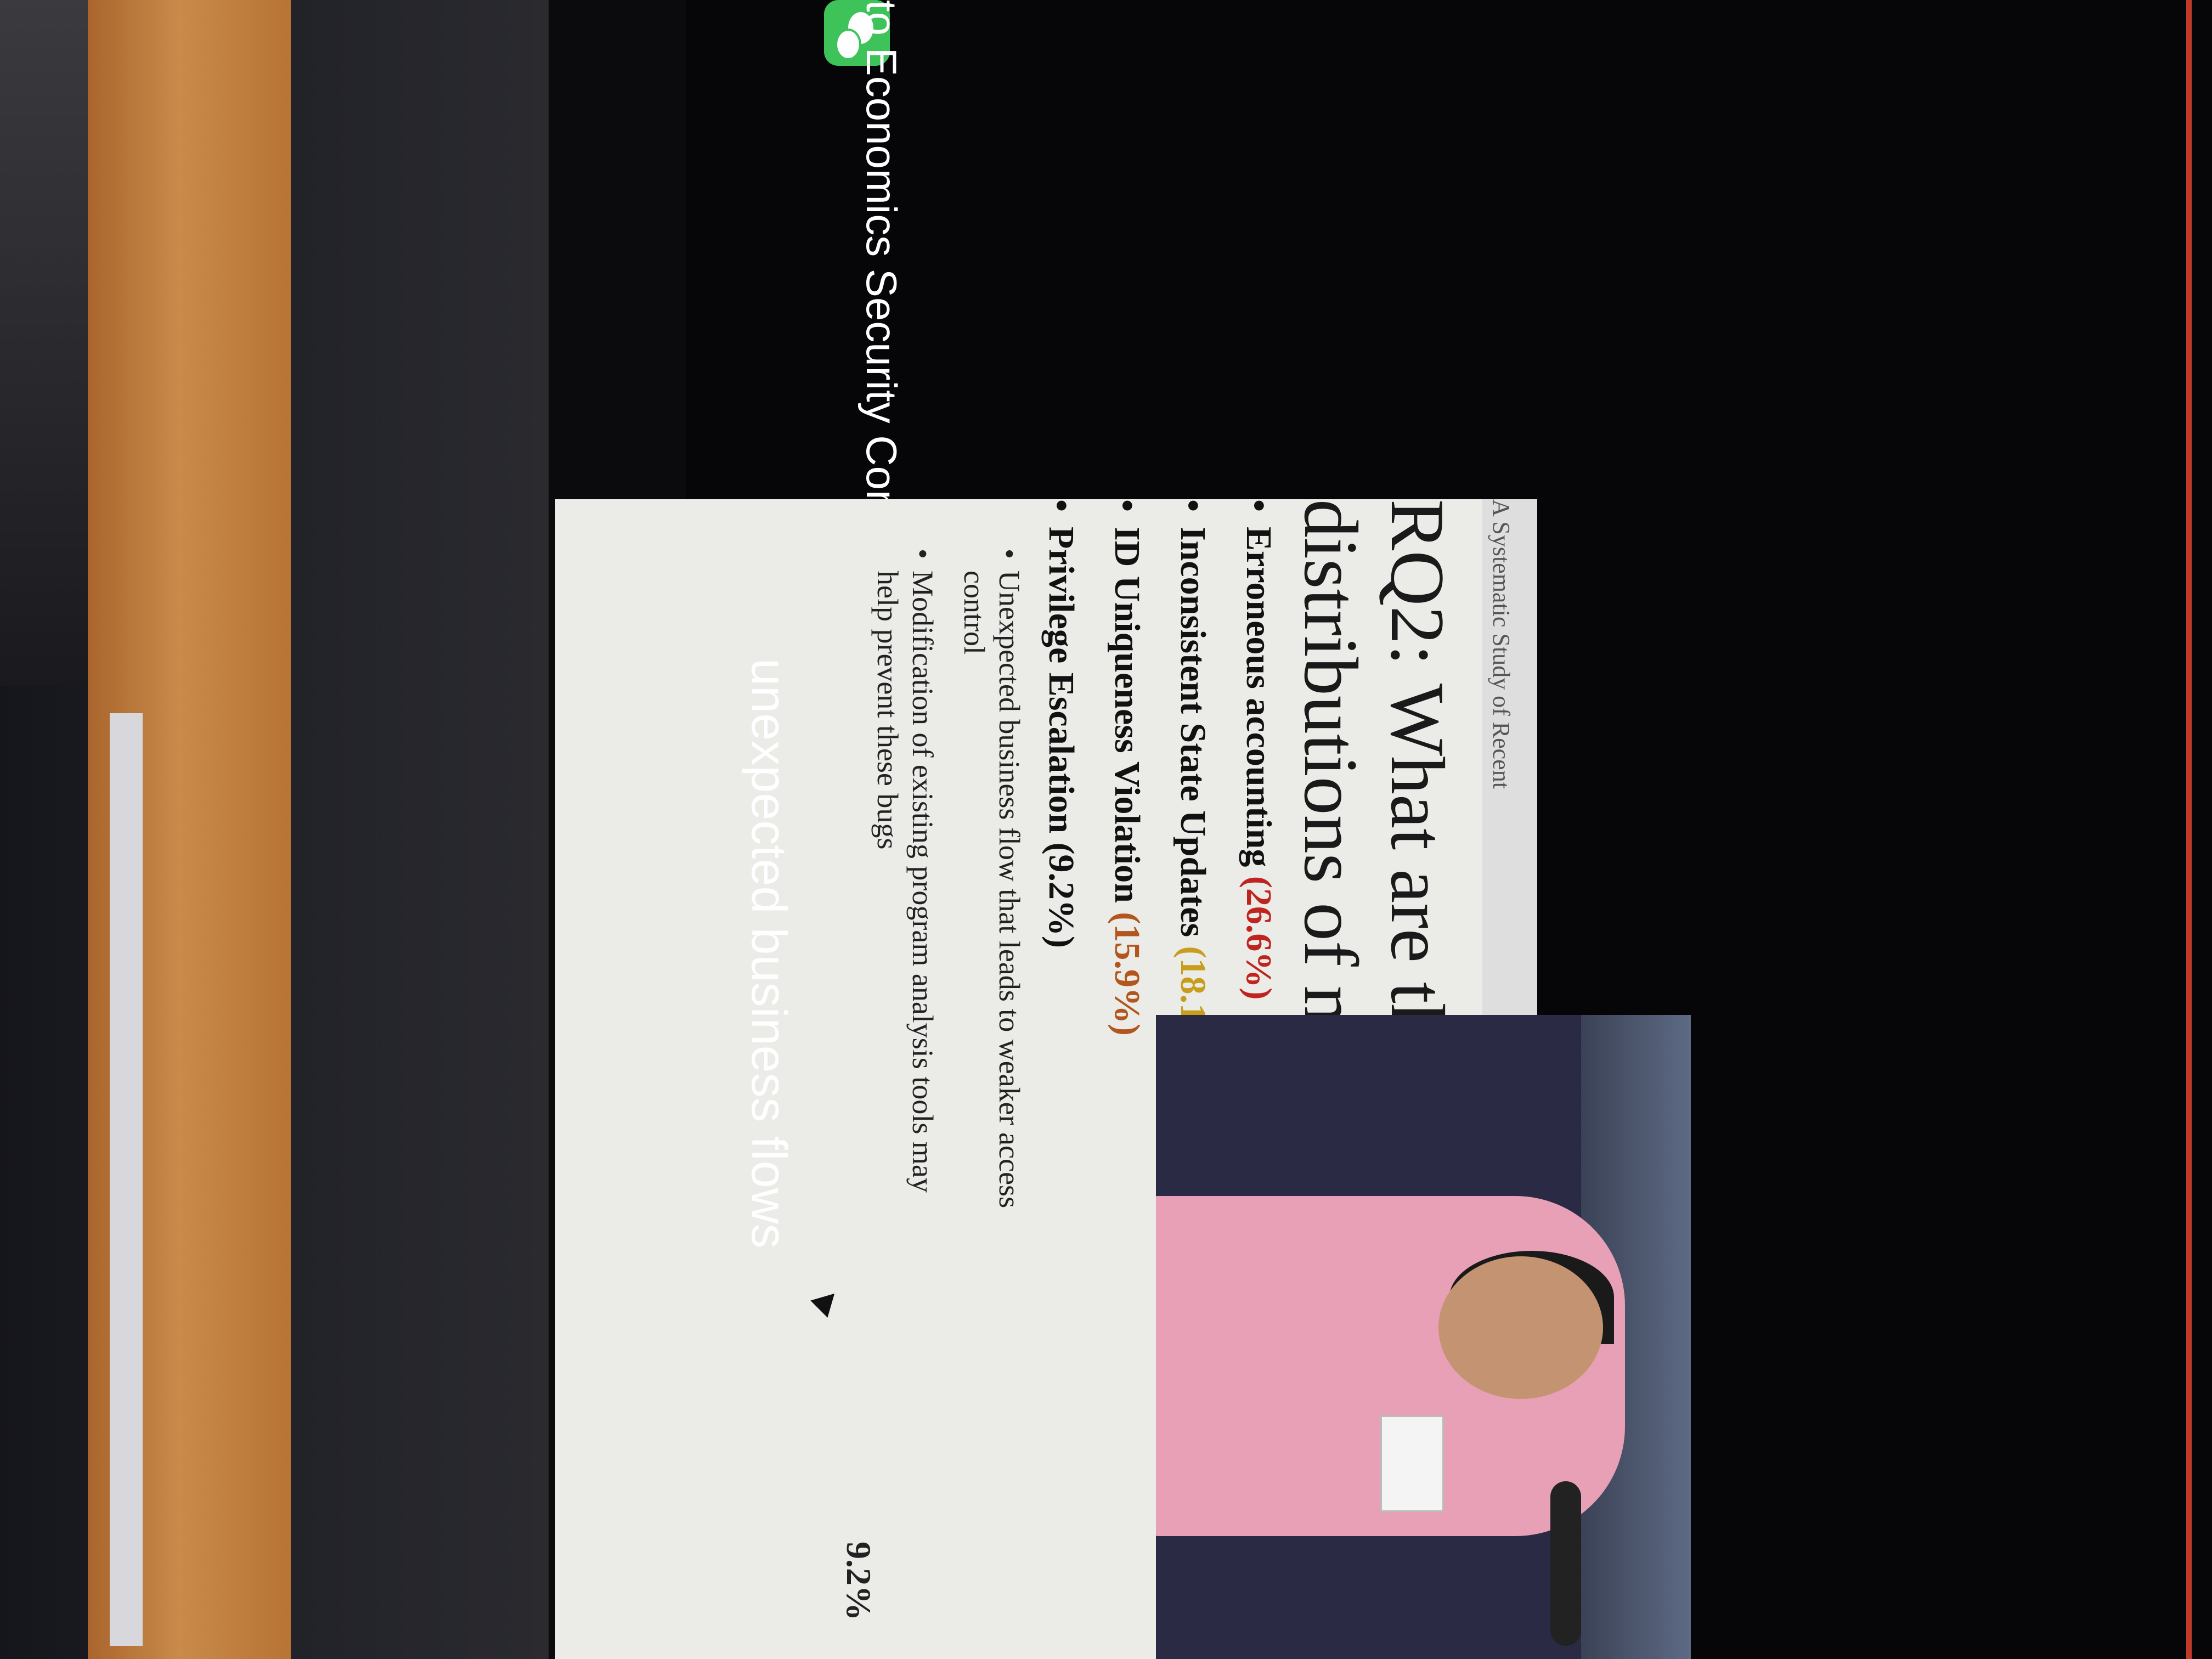  What do you see at coordinates (826, 1301) in the screenshot?
I see `mouse-cursor-icon` at bounding box center [826, 1301].